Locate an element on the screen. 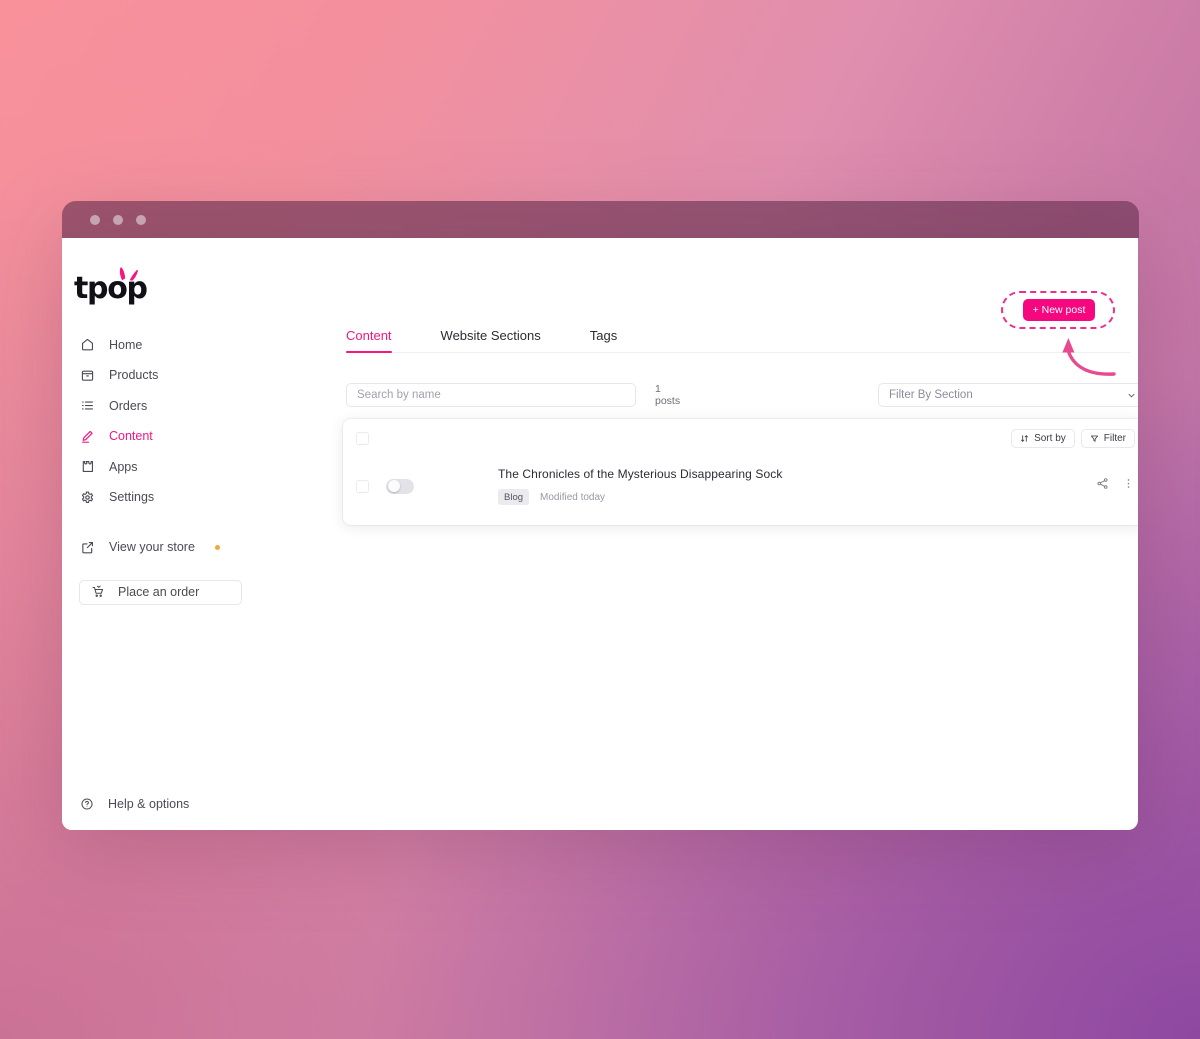 This screenshot has height=1039, width=1200. filter-button: Filter is located at coordinates (1107, 438).